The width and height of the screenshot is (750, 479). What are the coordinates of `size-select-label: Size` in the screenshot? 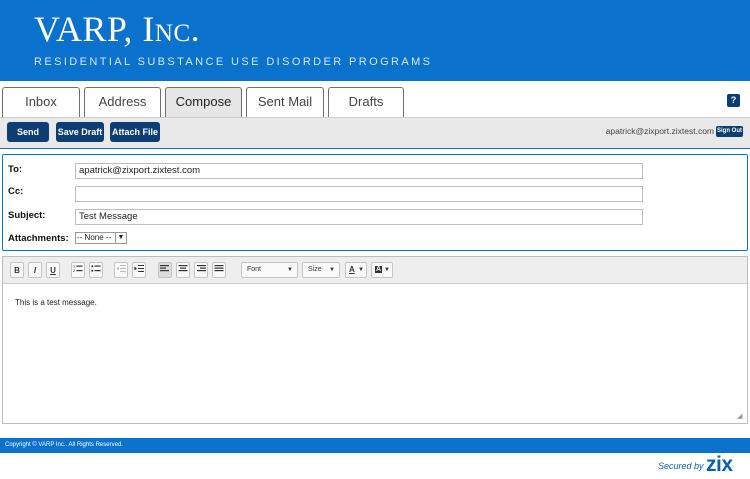 It's located at (315, 269).